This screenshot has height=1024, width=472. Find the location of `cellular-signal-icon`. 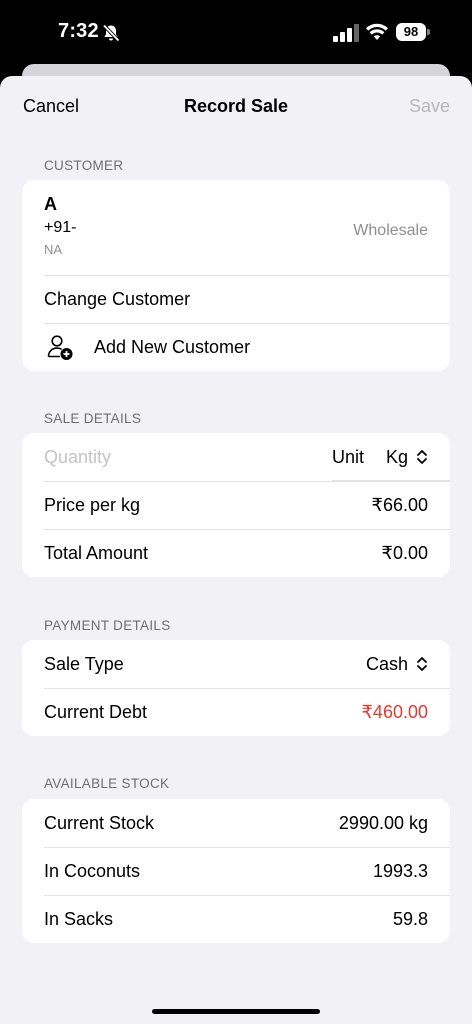

cellular-signal-icon is located at coordinates (346, 33).